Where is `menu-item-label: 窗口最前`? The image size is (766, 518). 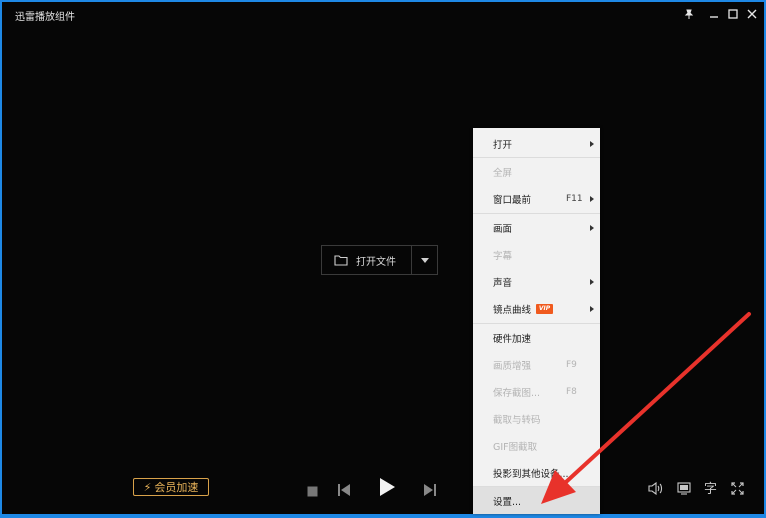
menu-item-label: 窗口最前 is located at coordinates (512, 200).